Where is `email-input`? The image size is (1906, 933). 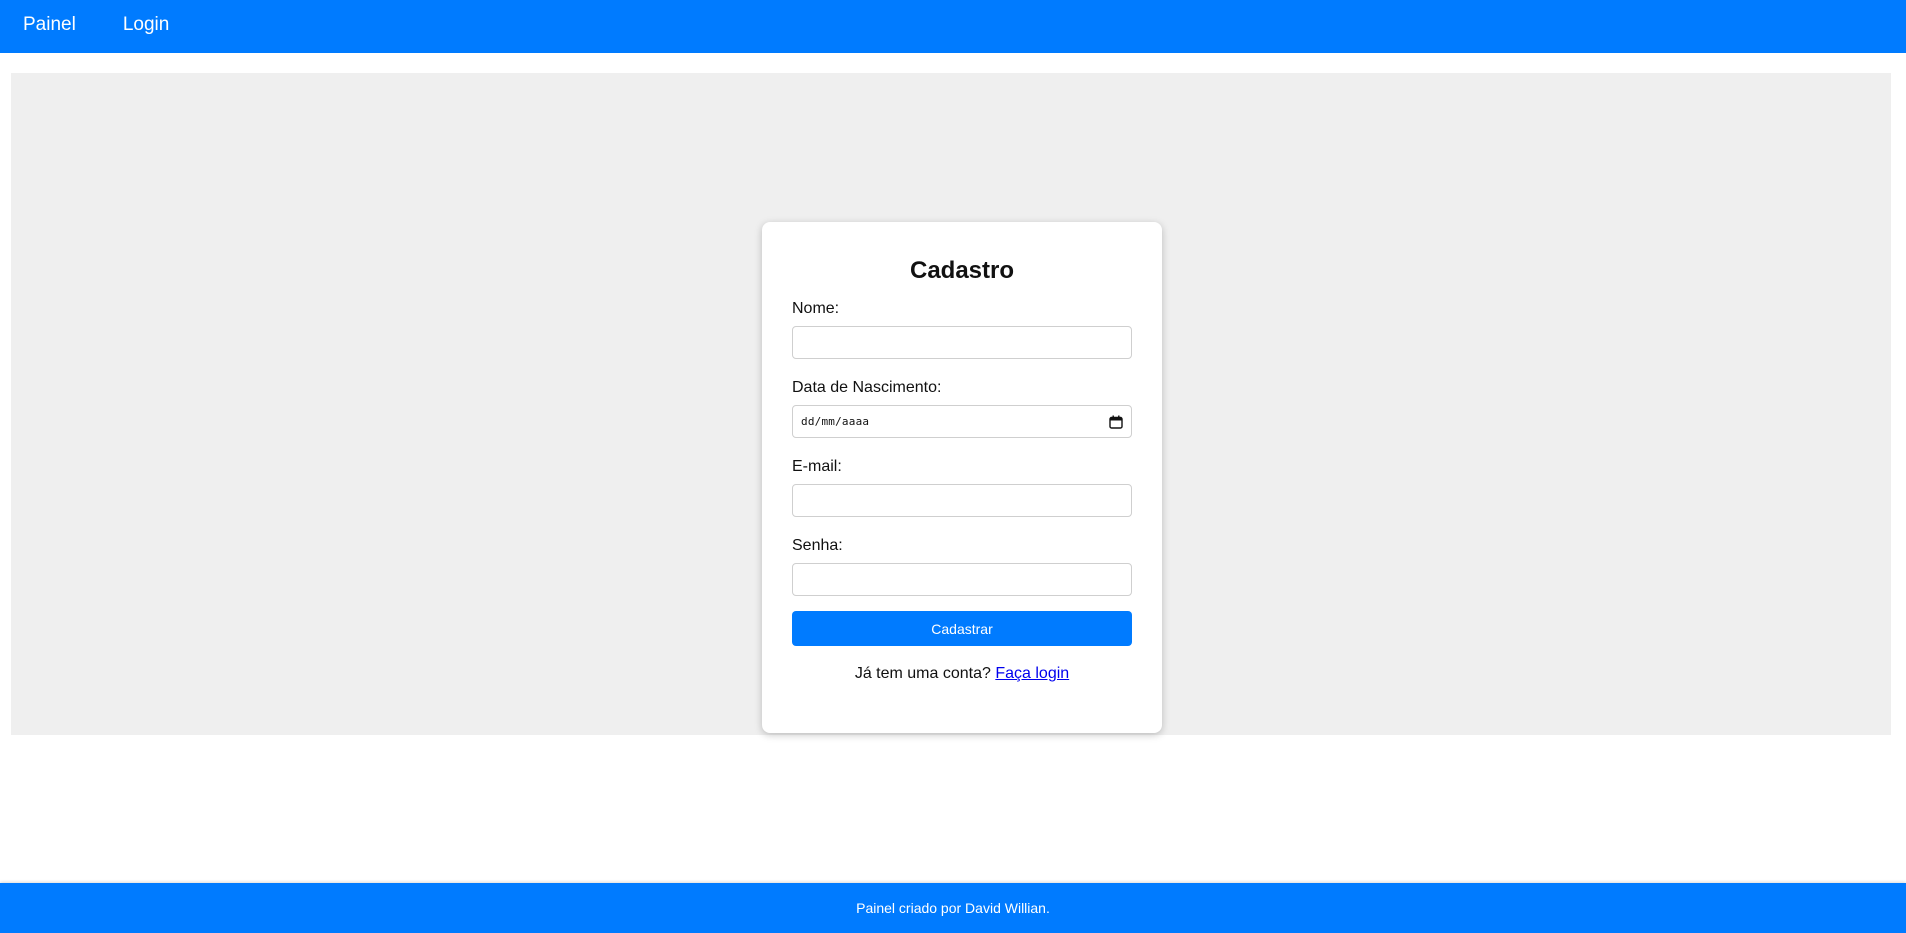 email-input is located at coordinates (962, 500).